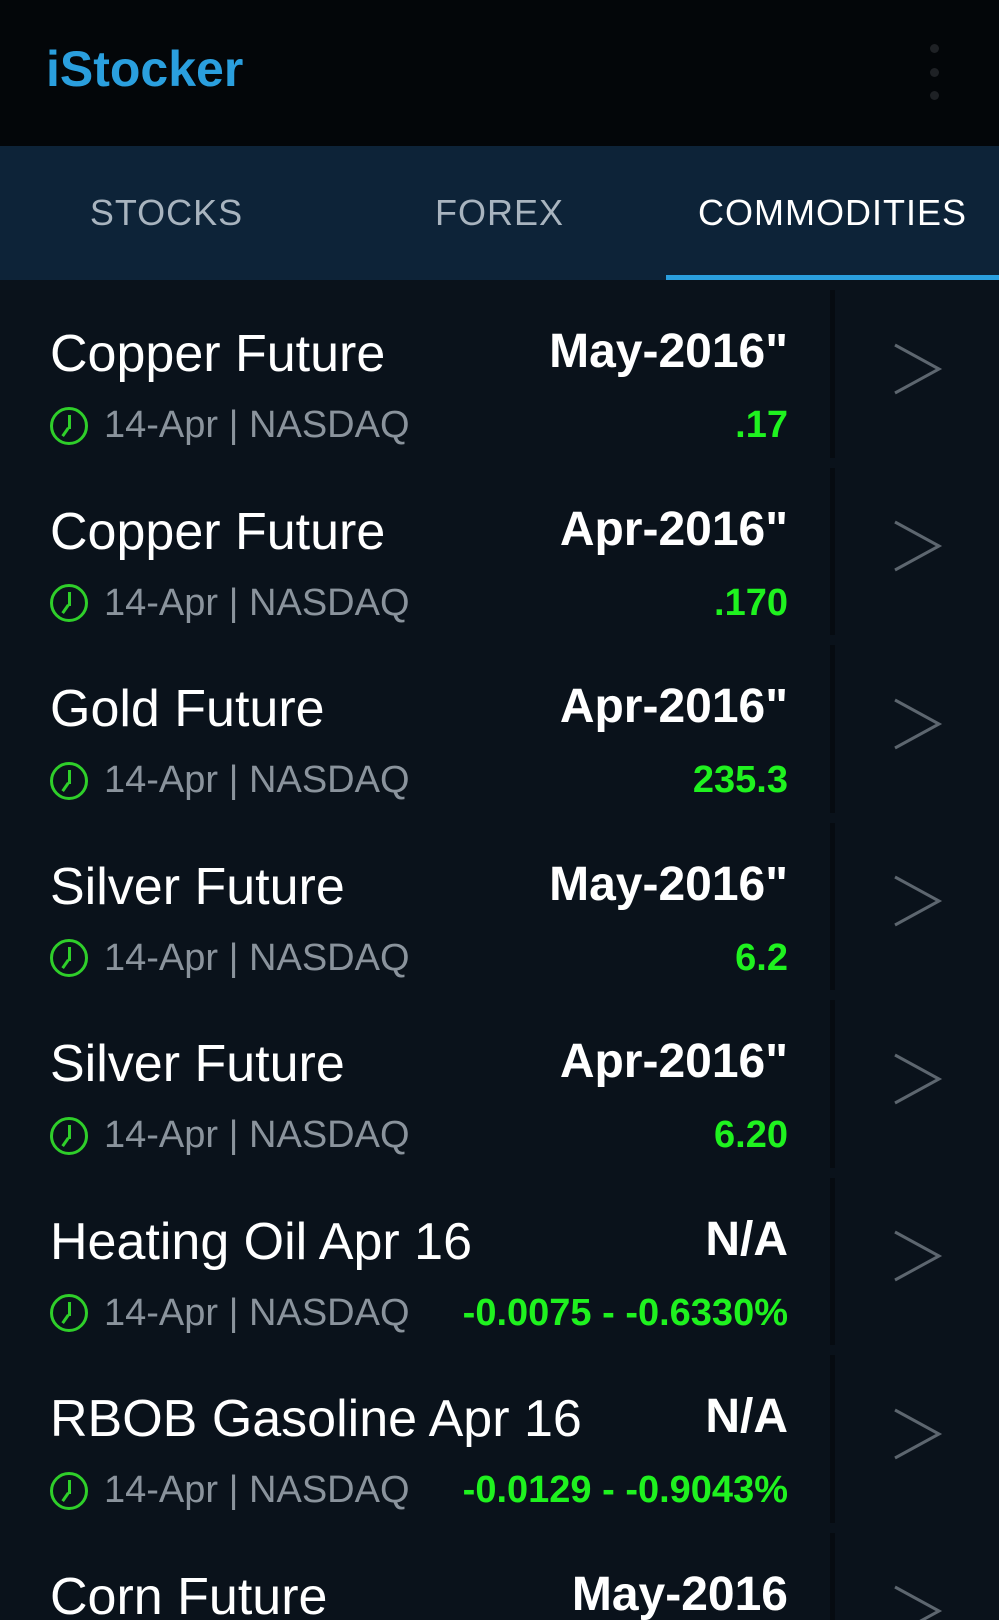 The height and width of the screenshot is (1620, 999). I want to click on item-change: 6.2, so click(761, 957).